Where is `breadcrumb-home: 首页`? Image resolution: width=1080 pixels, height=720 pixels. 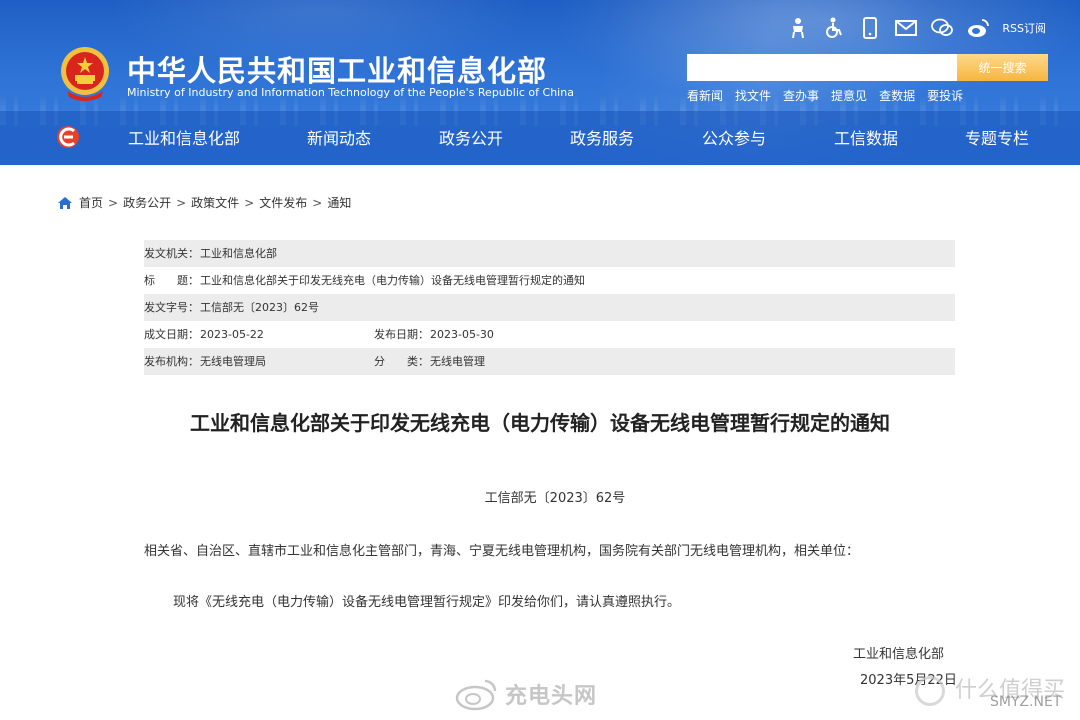 breadcrumb-home: 首页 is located at coordinates (91, 202).